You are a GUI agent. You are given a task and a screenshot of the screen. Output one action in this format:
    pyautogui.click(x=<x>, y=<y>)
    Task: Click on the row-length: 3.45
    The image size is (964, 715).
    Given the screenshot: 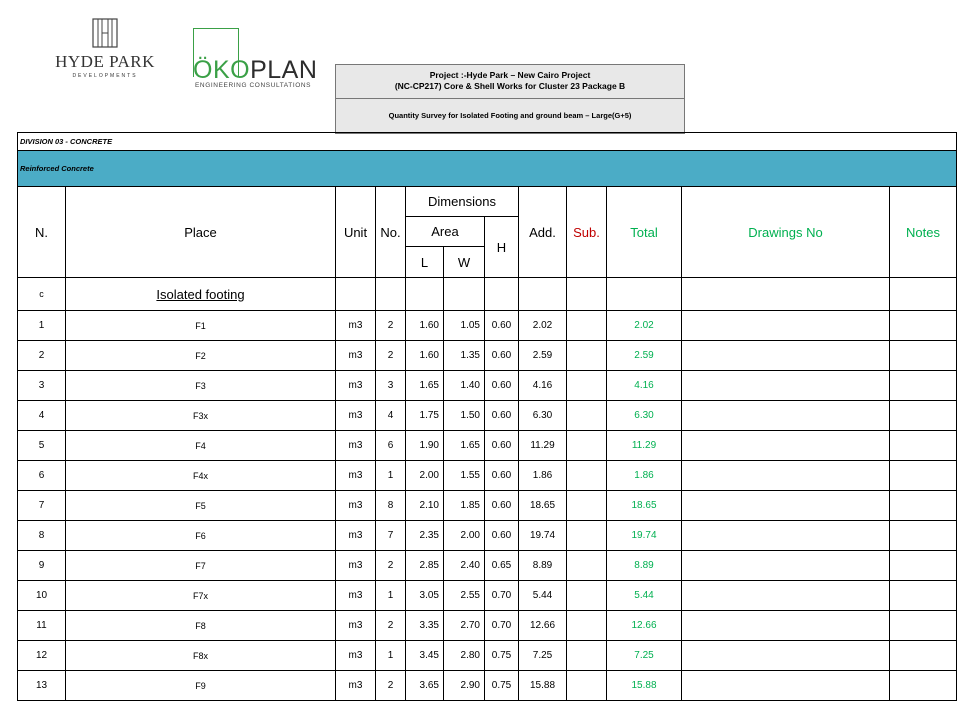 What is the action you would take?
    pyautogui.click(x=424, y=655)
    